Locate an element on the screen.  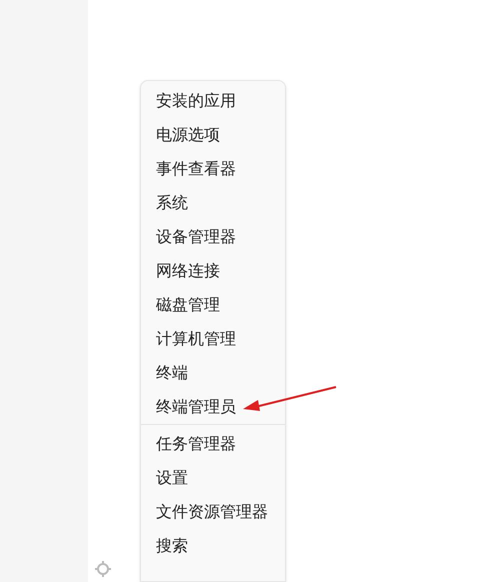
menu-item: 终端 is located at coordinates (213, 373).